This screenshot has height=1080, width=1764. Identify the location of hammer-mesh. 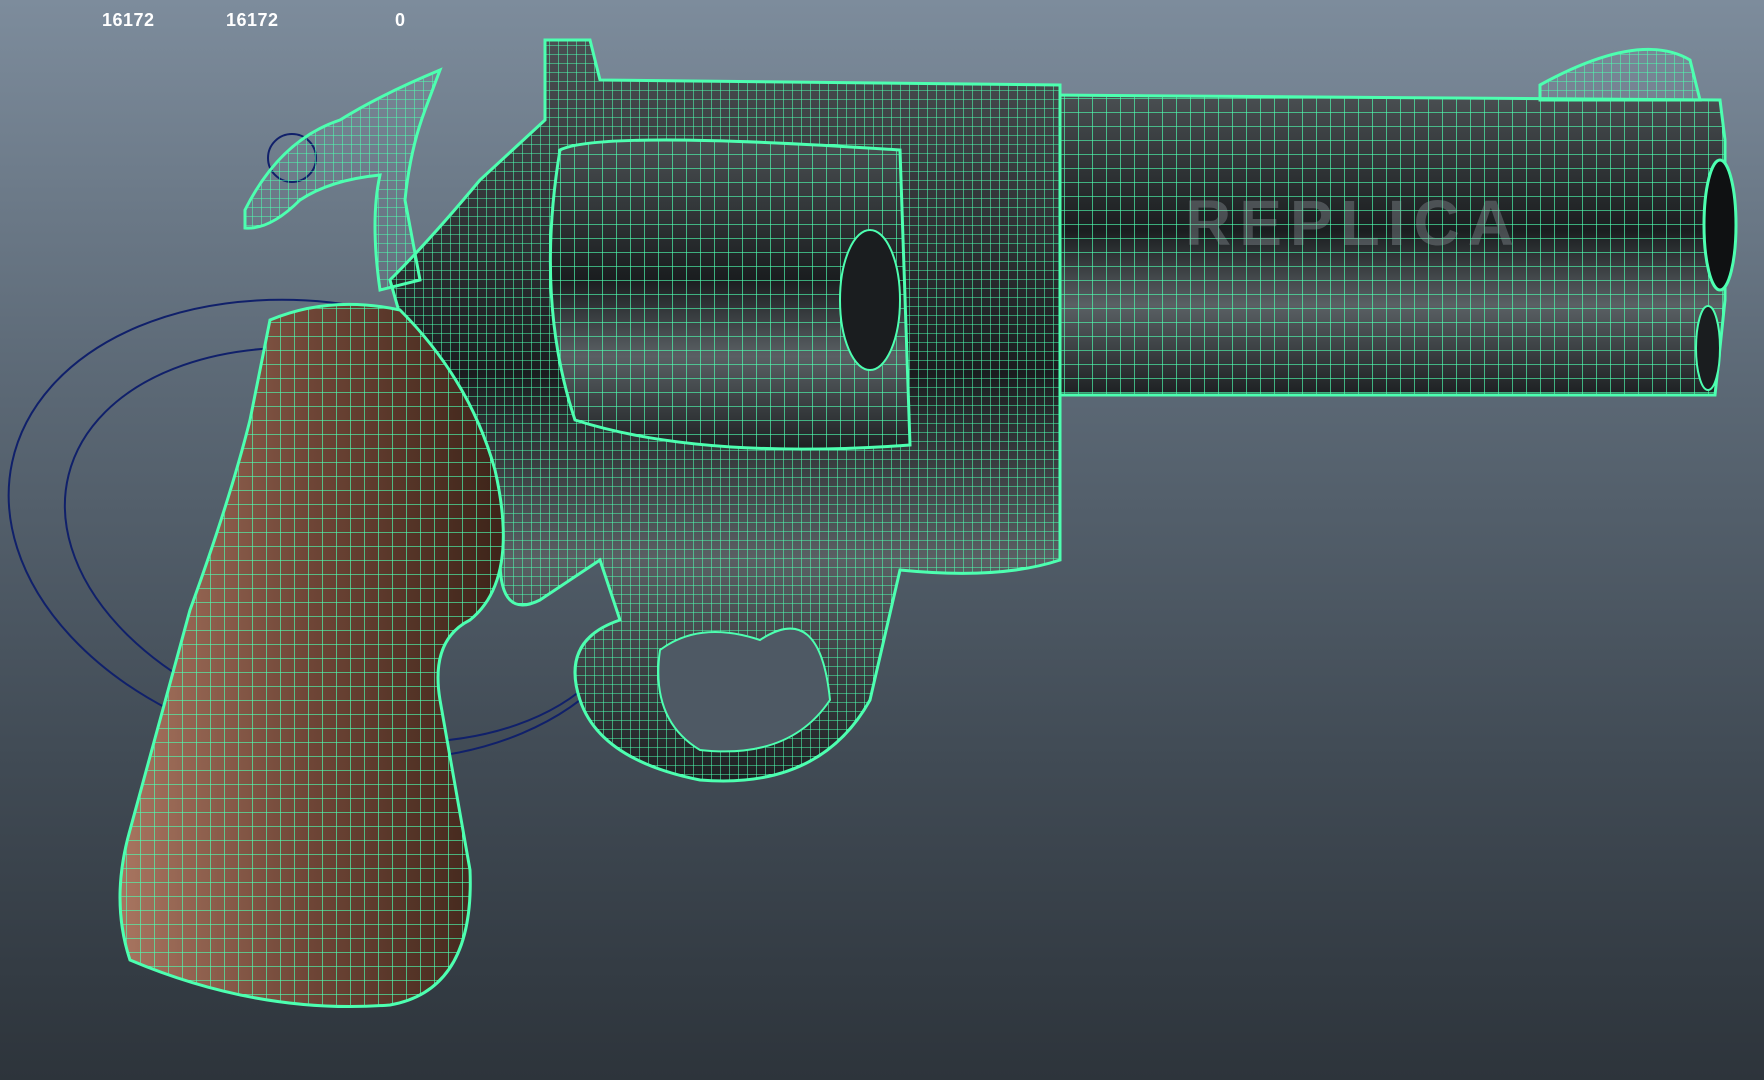
(343, 179).